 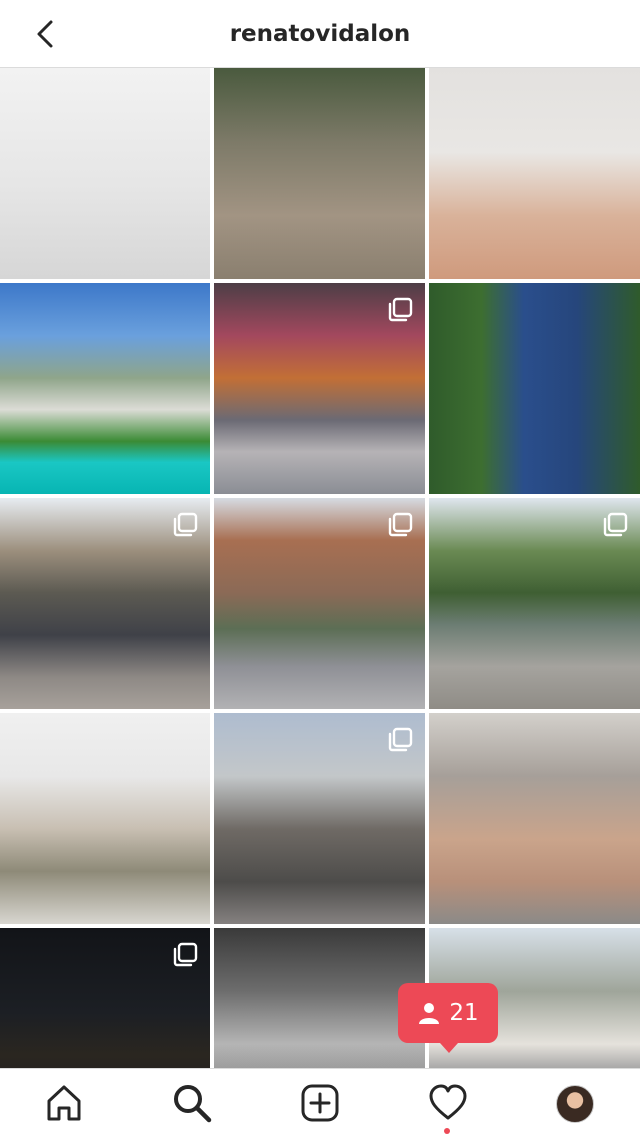 I want to click on add-post-icon, so click(x=320, y=1103).